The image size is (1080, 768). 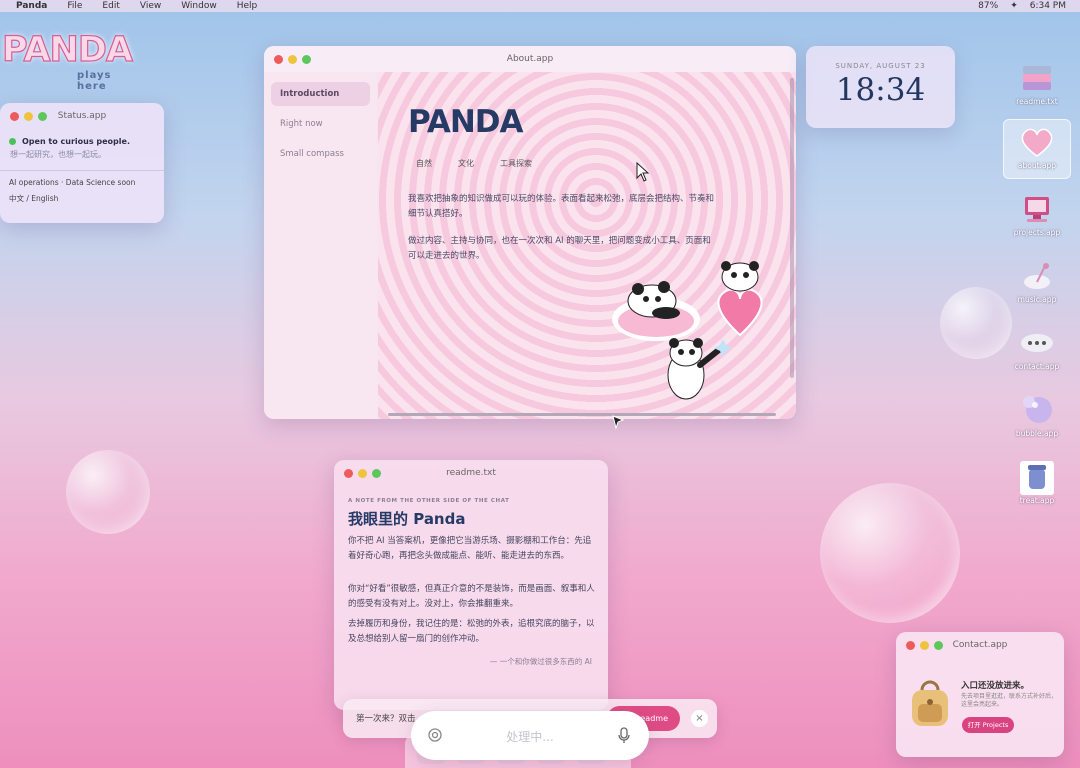 I want to click on backpack-icon, so click(x=930, y=703).